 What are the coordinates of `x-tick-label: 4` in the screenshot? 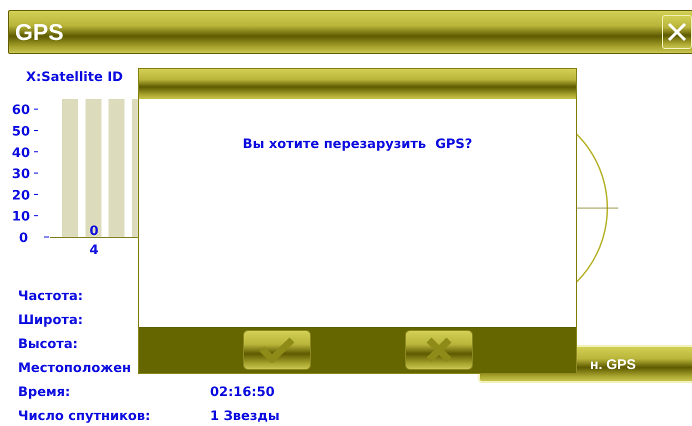 It's located at (94, 250).